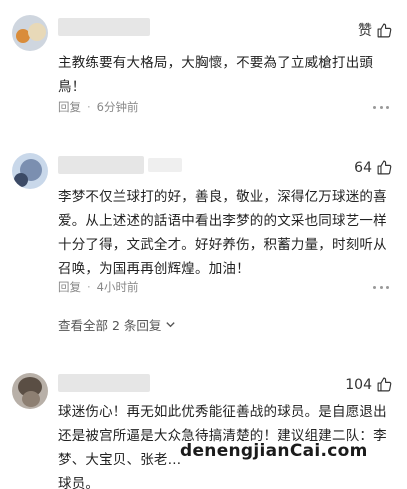 Image resolution: width=407 pixels, height=489 pixels. Describe the element at coordinates (358, 384) in the screenshot. I see `like-count: 104` at that location.